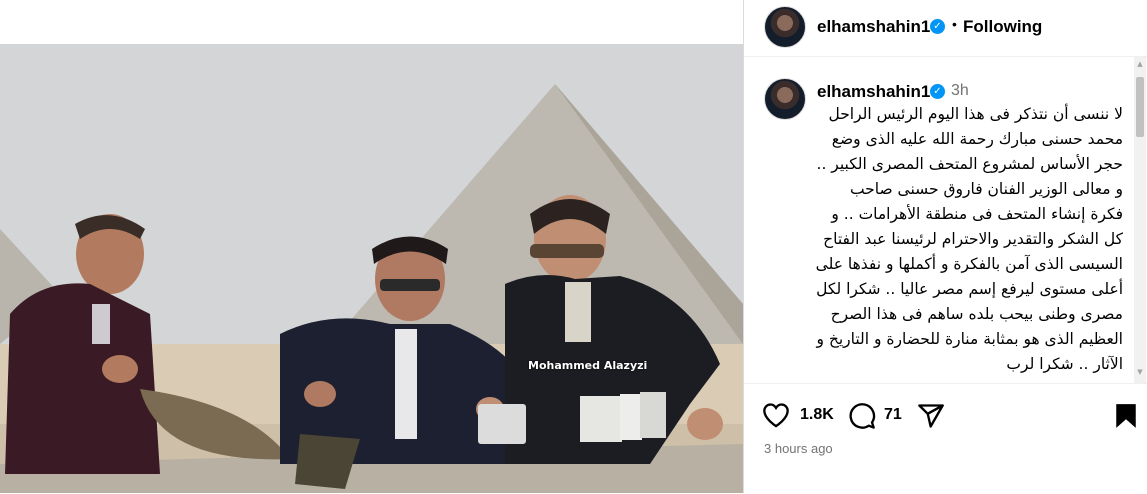  Describe the element at coordinates (873, 92) in the screenshot. I see `caption-username-link: elhamshahin1` at that location.